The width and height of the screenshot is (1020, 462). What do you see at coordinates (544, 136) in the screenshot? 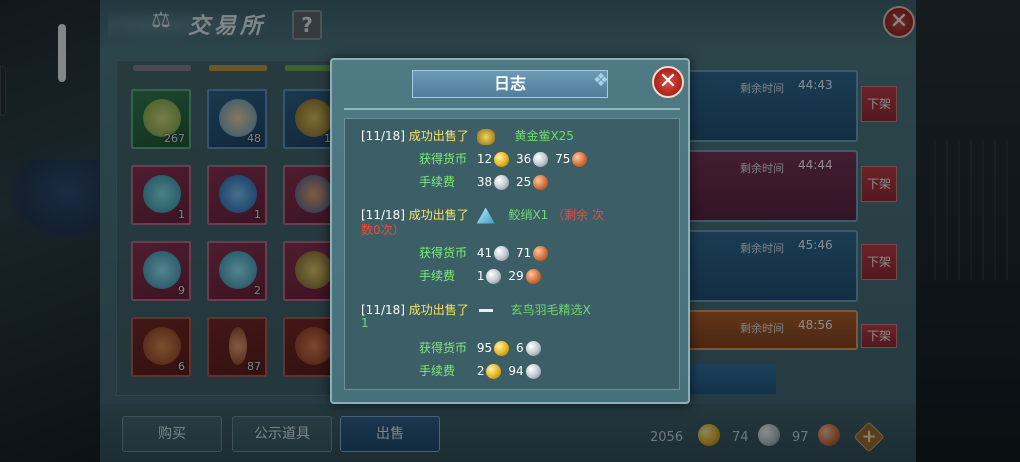
I see `entry-item: 黄金鲎X25` at bounding box center [544, 136].